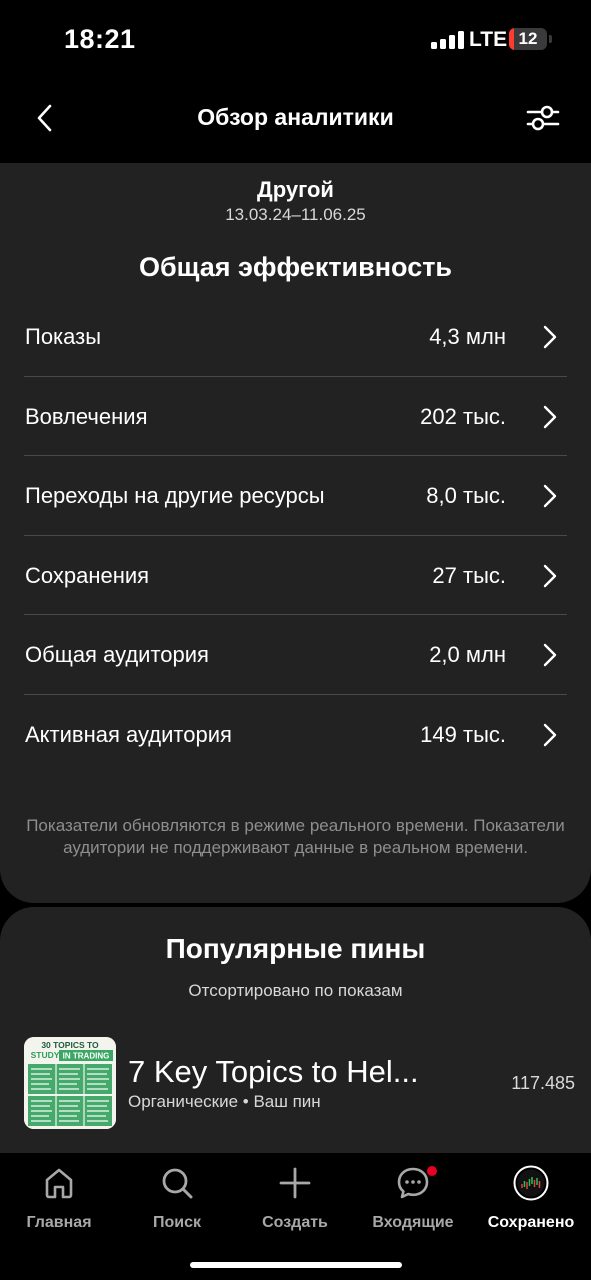 The width and height of the screenshot is (591, 1280). Describe the element at coordinates (413, 1200) in the screenshot. I see `tab-inbox: Входящие` at that location.